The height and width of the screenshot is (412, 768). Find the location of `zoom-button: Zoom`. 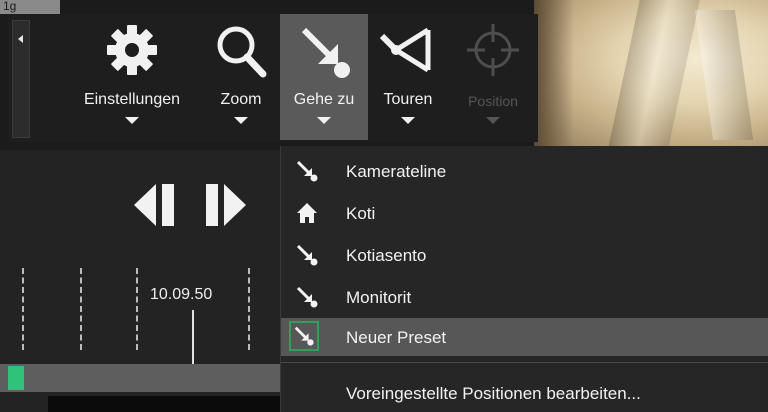

zoom-button: Zoom is located at coordinates (241, 77).